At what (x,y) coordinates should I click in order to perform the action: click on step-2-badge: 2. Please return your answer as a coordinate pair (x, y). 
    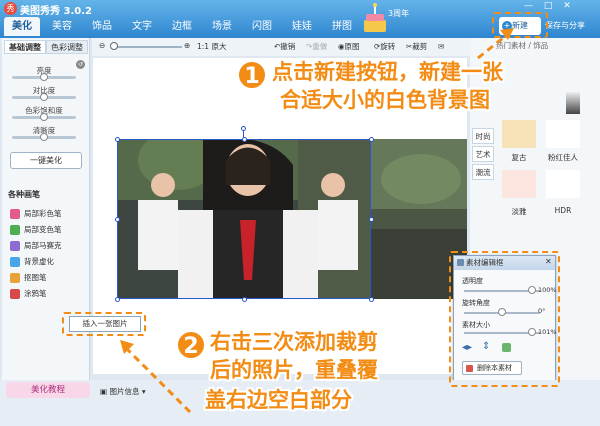
    Looking at the image, I should click on (191, 345).